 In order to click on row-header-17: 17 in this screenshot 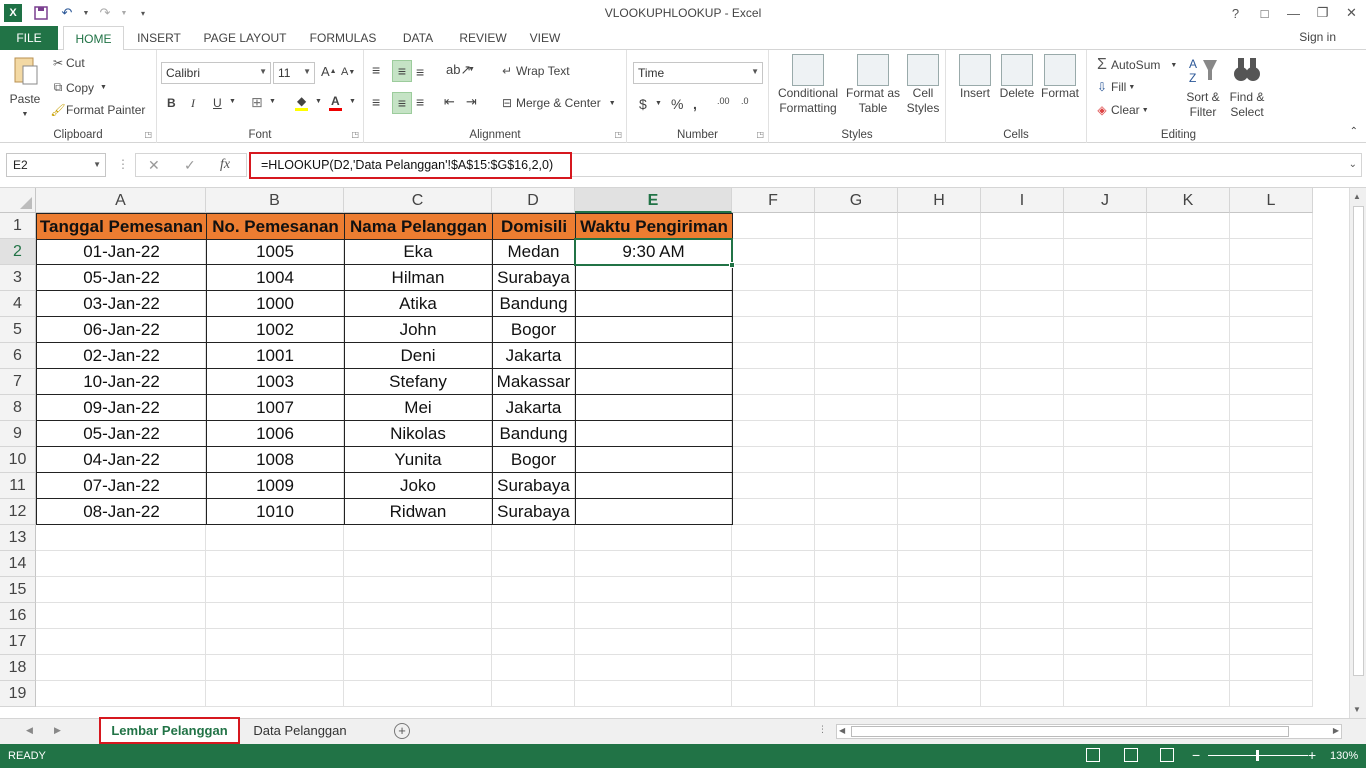, I will do `click(18, 642)`.